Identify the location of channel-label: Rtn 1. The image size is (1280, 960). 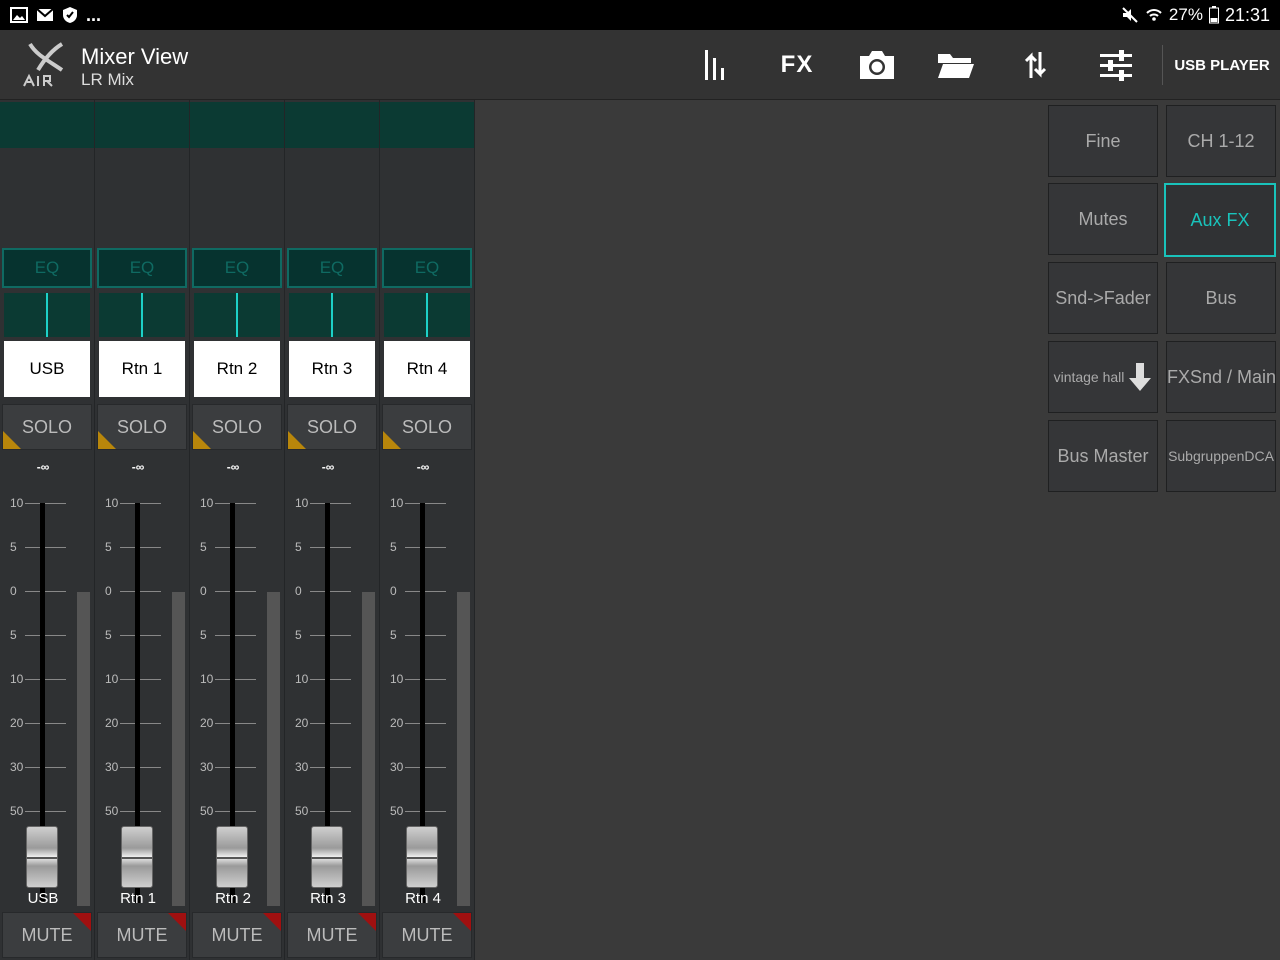
(138, 898).